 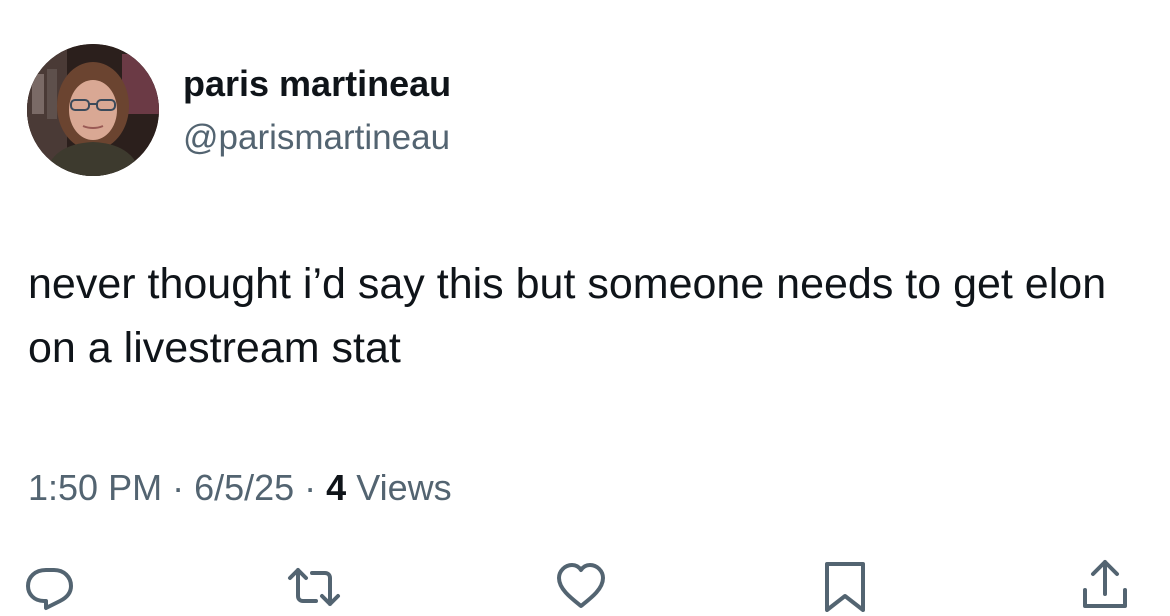 I want to click on like-icon, so click(x=581, y=585).